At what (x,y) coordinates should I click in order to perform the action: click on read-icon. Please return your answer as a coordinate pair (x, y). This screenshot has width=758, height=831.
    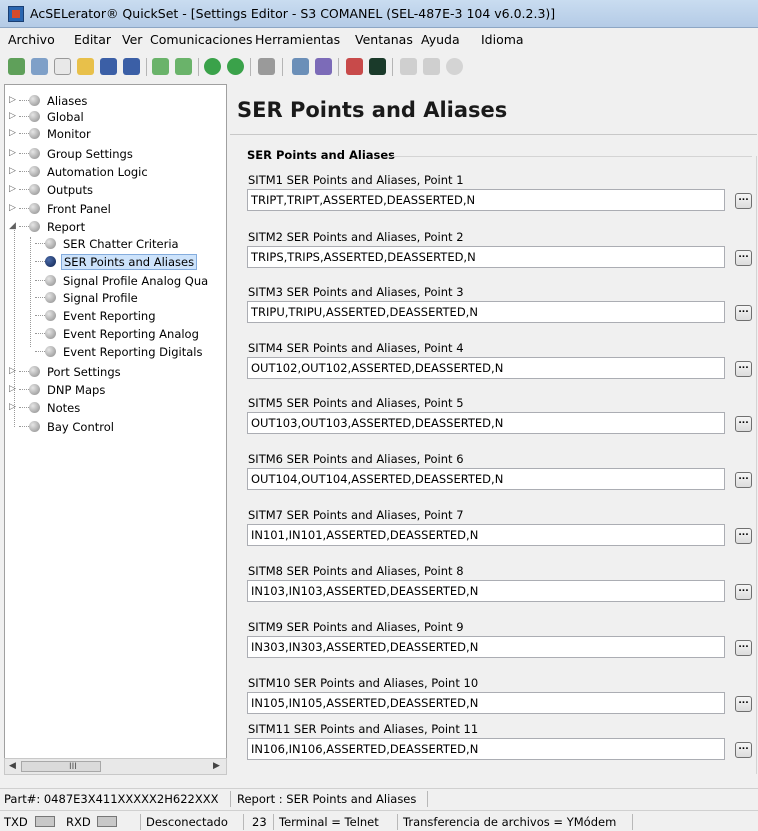
    Looking at the image, I should click on (300, 66).